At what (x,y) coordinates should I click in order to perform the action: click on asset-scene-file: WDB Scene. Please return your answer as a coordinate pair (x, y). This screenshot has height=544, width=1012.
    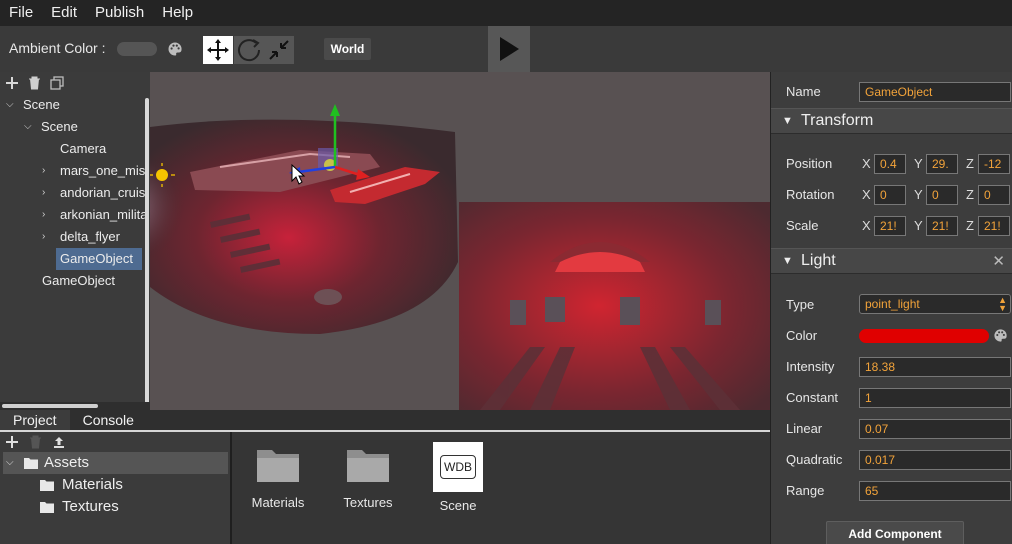
    Looking at the image, I should click on (458, 477).